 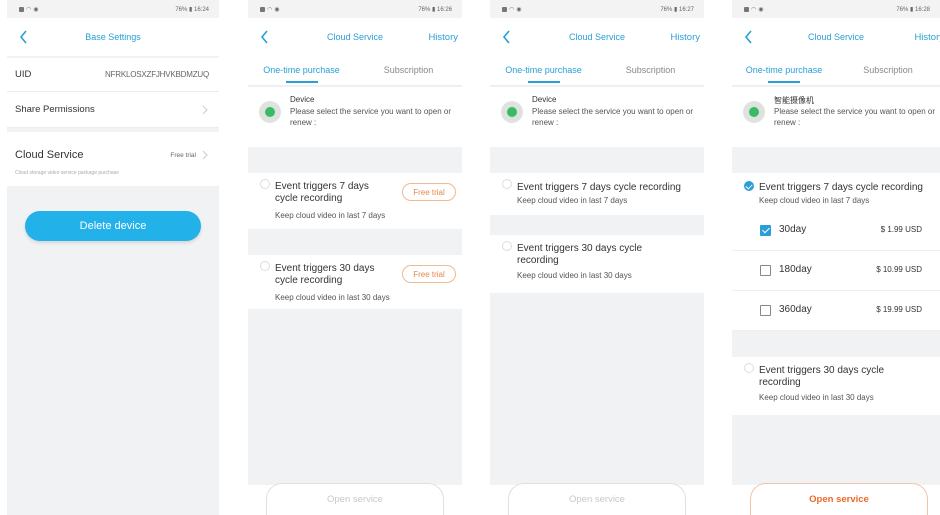 I want to click on device-name: 智能摄像机, so click(x=794, y=100).